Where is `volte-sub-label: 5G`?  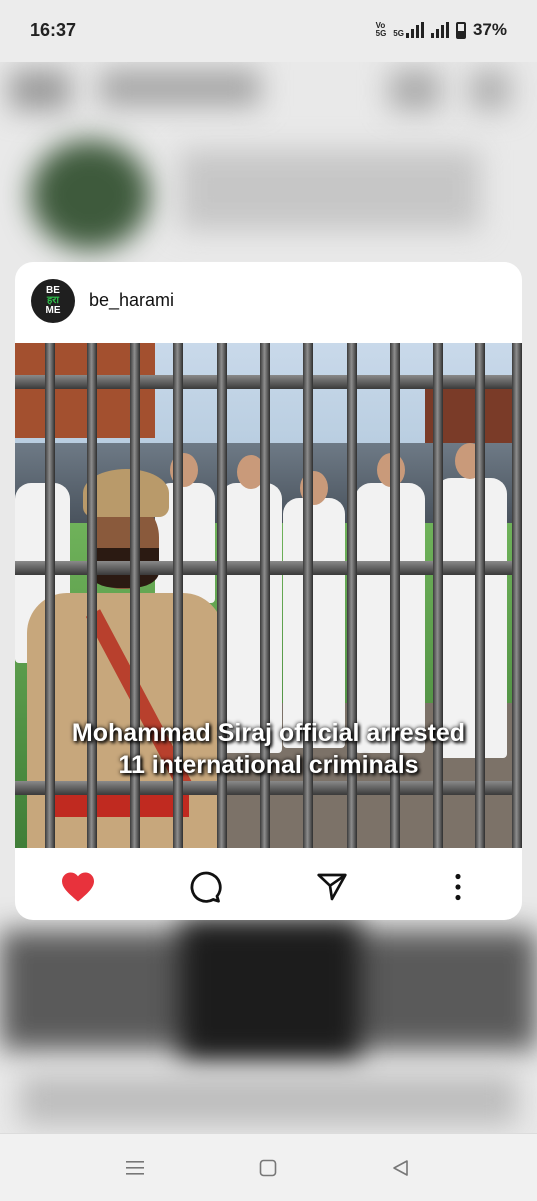
volte-sub-label: 5G is located at coordinates (381, 33).